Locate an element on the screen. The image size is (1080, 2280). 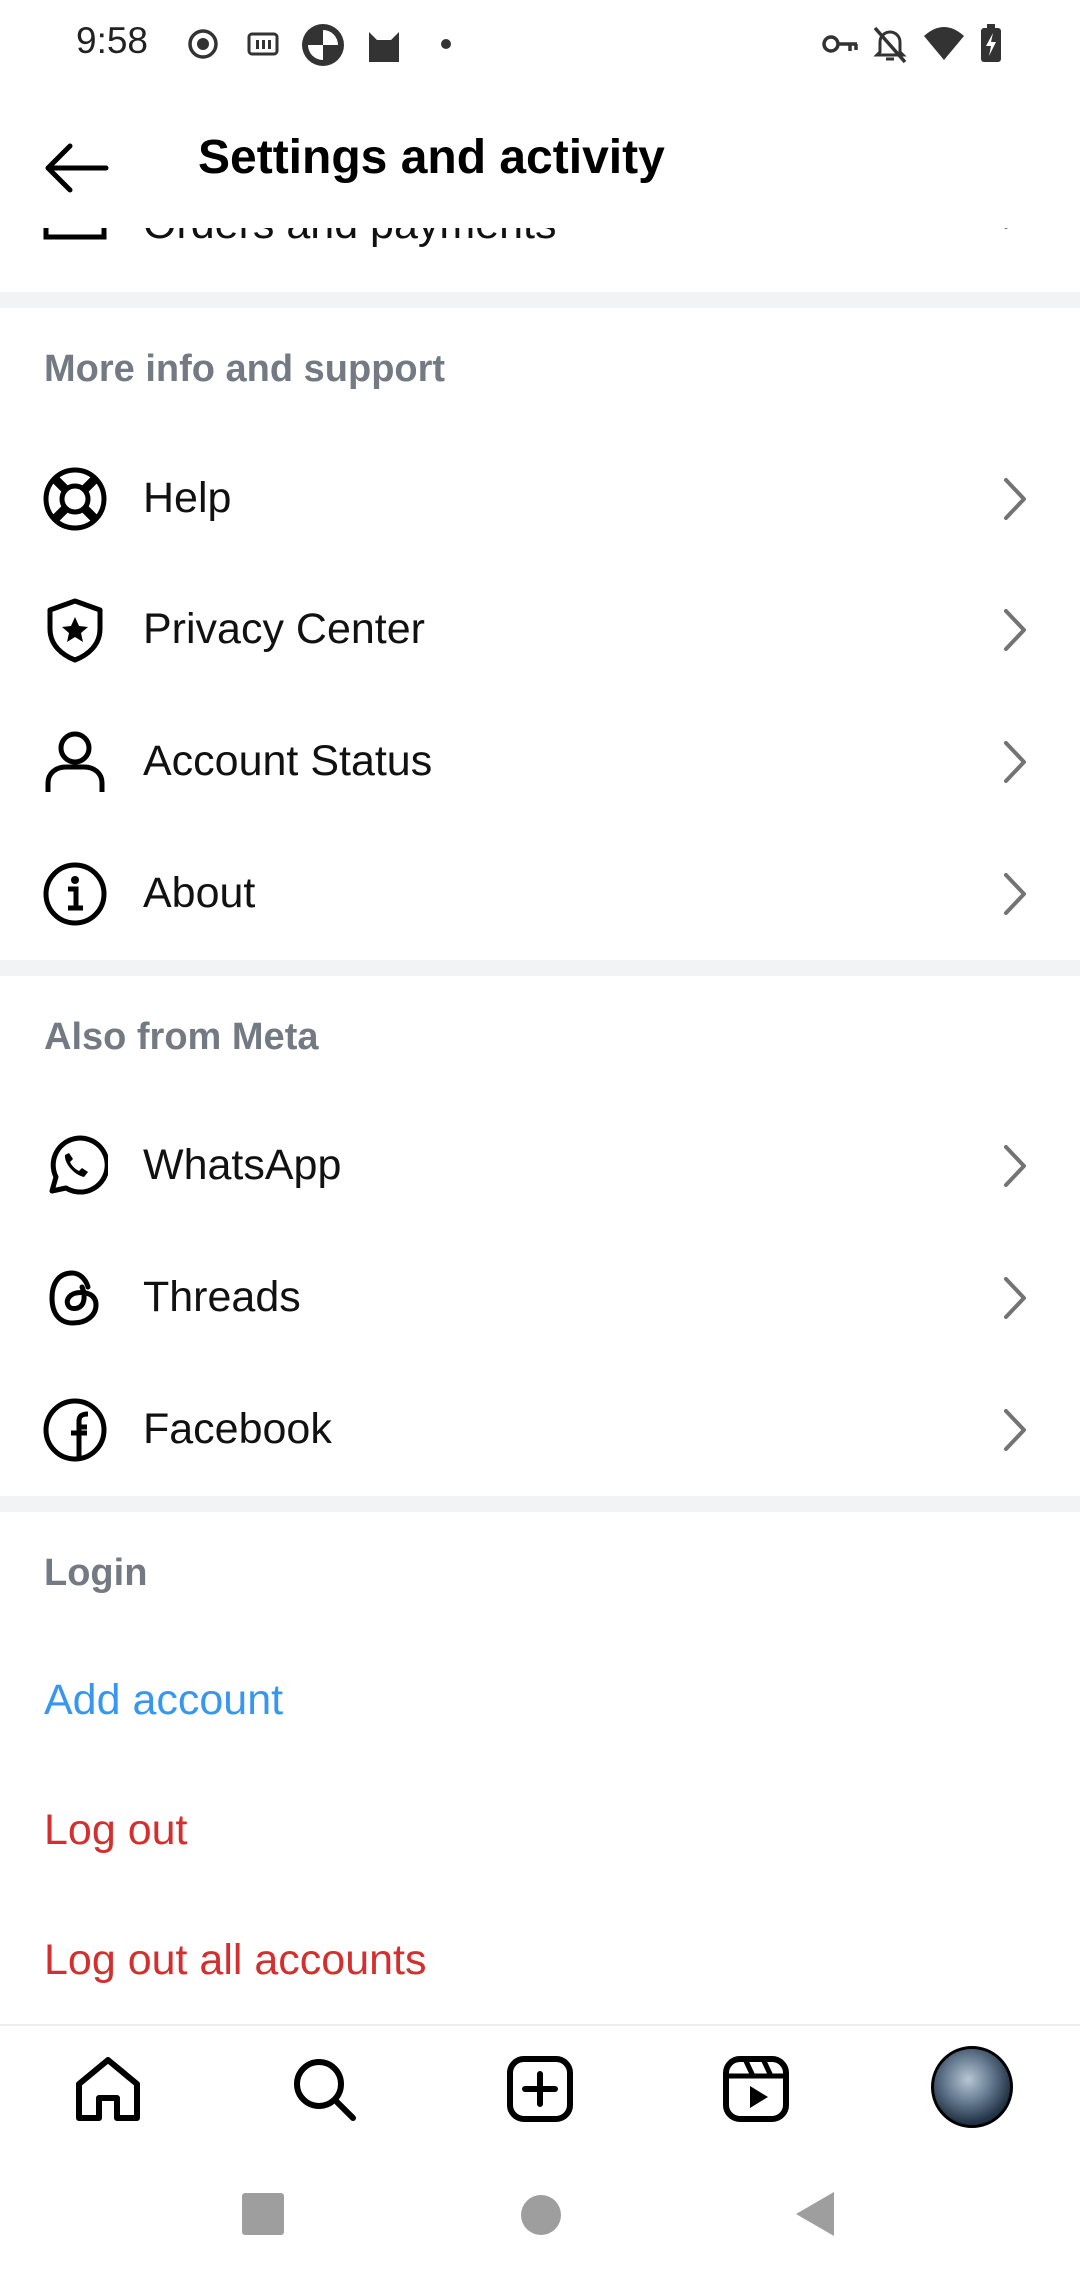
bottom-nav is located at coordinates (540, 2088).